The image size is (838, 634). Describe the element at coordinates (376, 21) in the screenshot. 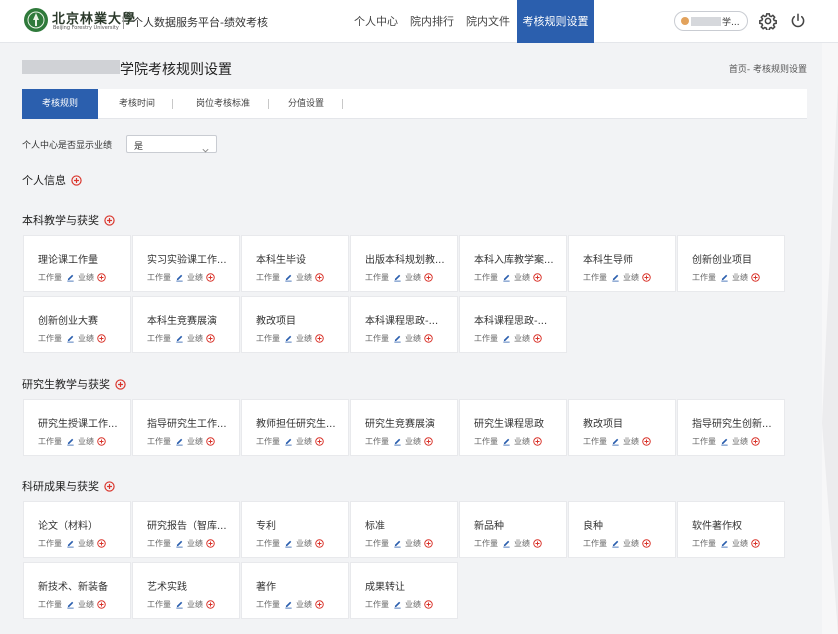

I see `nav-personal-center: 个人中心` at that location.